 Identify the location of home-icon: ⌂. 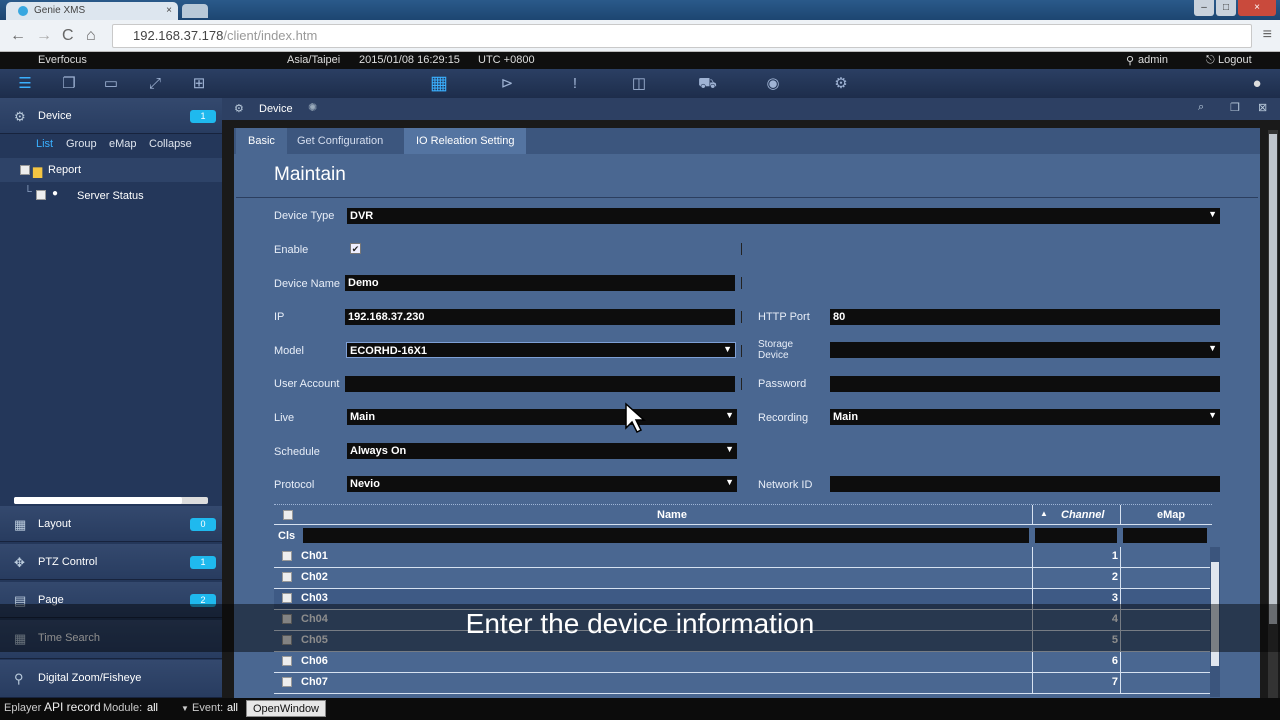
(91, 36).